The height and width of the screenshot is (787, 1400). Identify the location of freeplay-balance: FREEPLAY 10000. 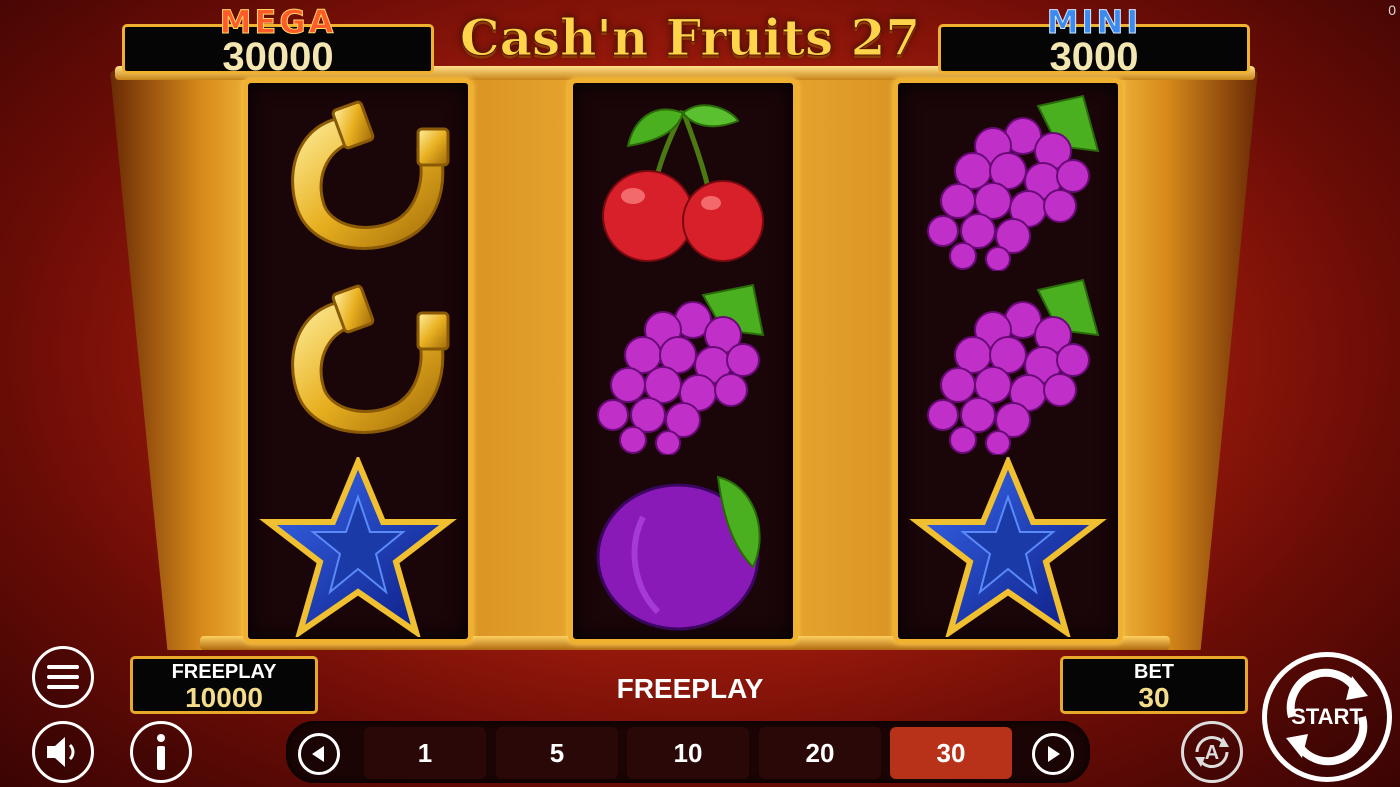
(224, 685).